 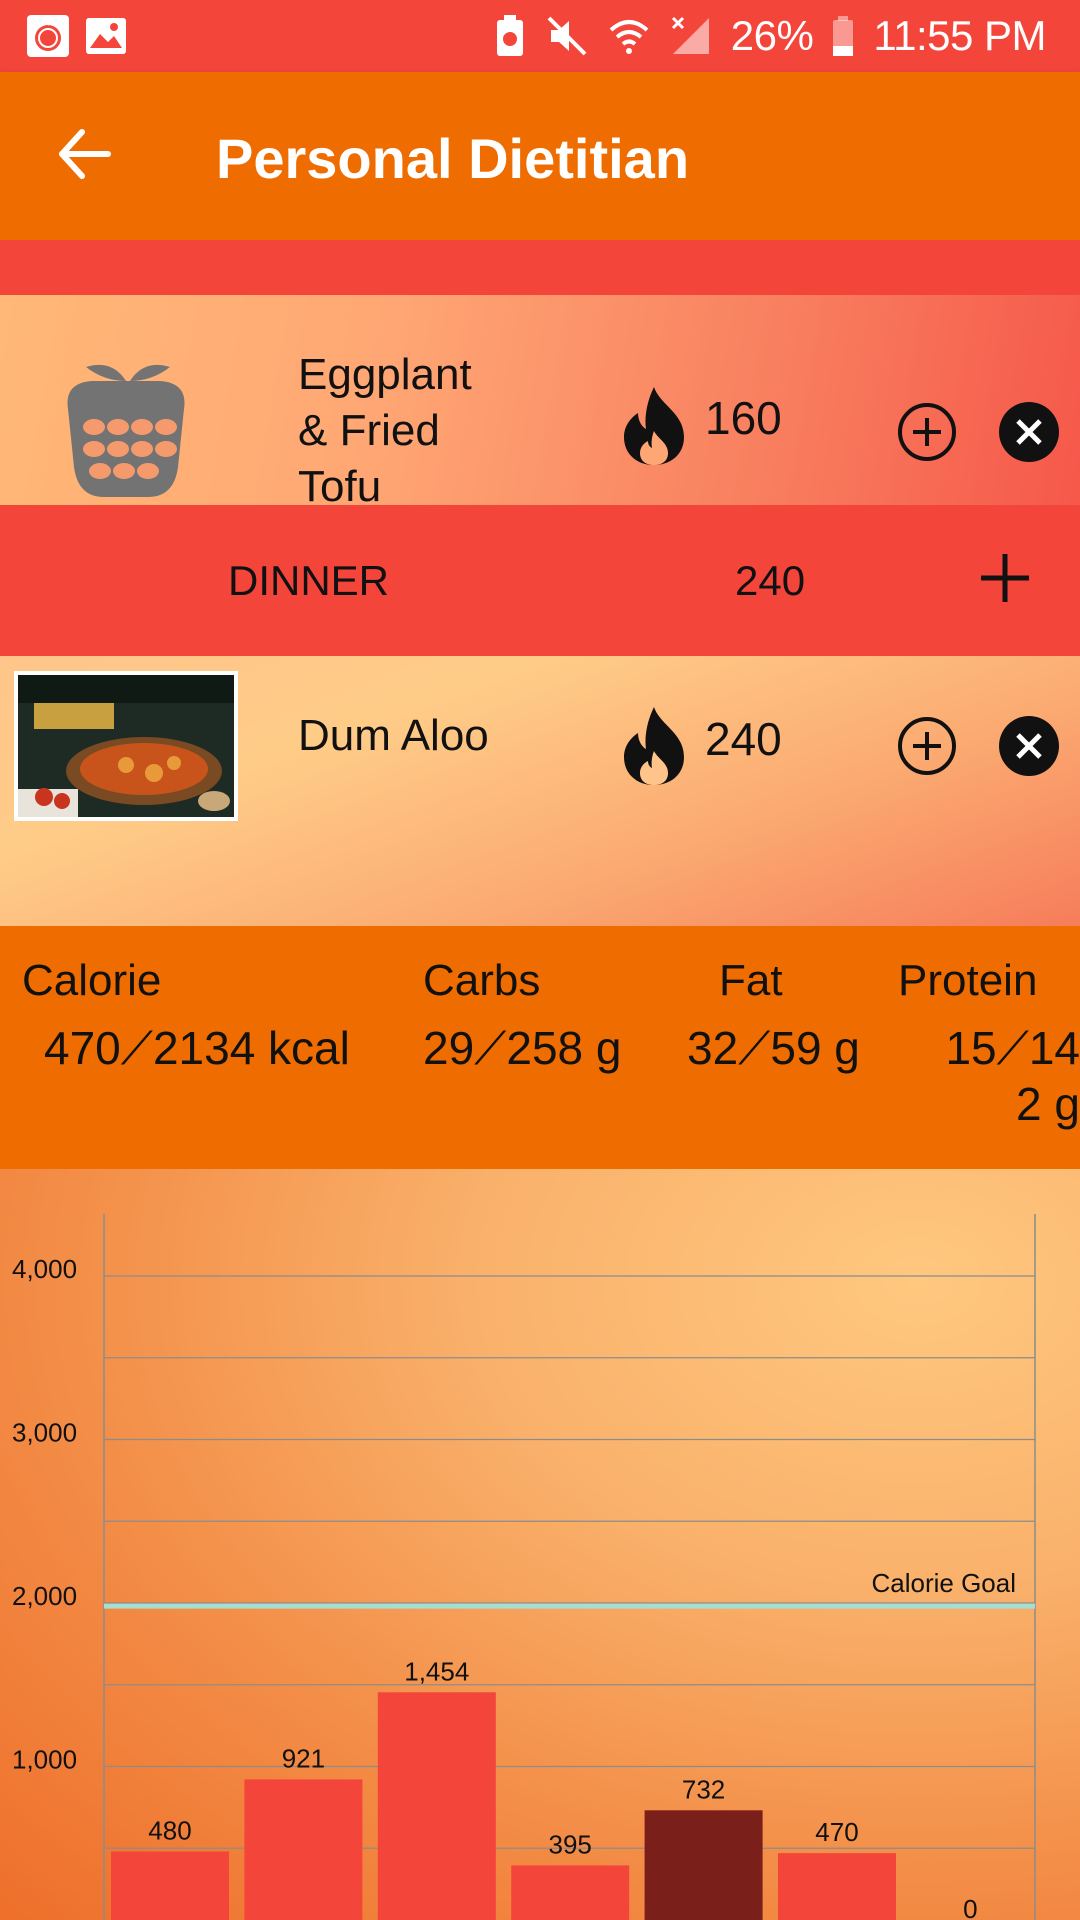 I want to click on meal-item-row: Dum Aloo 240, so click(x=540, y=791).